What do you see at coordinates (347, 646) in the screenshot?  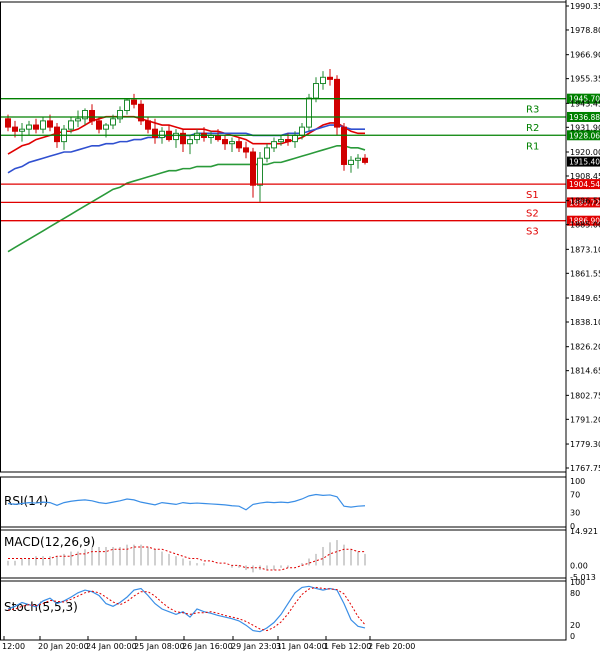 I see `time-tick-label: 1 Feb 12:00` at bounding box center [347, 646].